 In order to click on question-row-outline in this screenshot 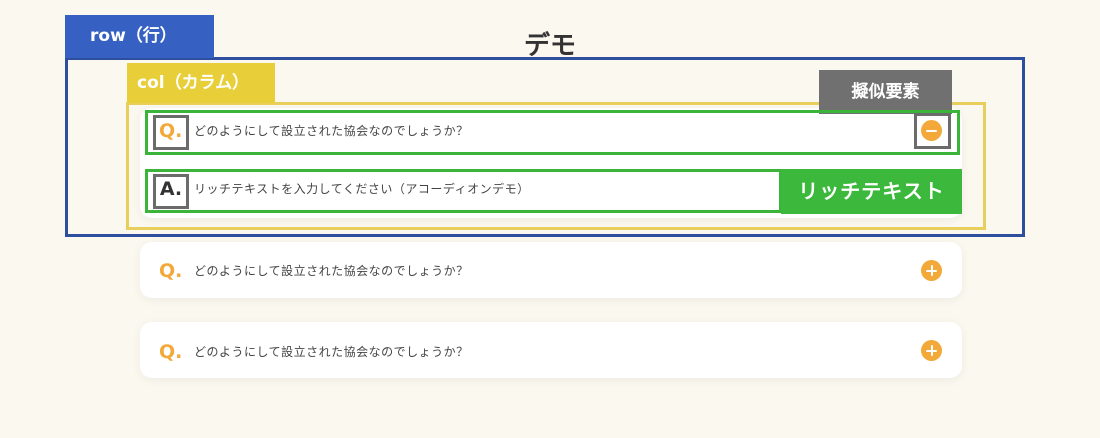, I will do `click(552, 132)`.